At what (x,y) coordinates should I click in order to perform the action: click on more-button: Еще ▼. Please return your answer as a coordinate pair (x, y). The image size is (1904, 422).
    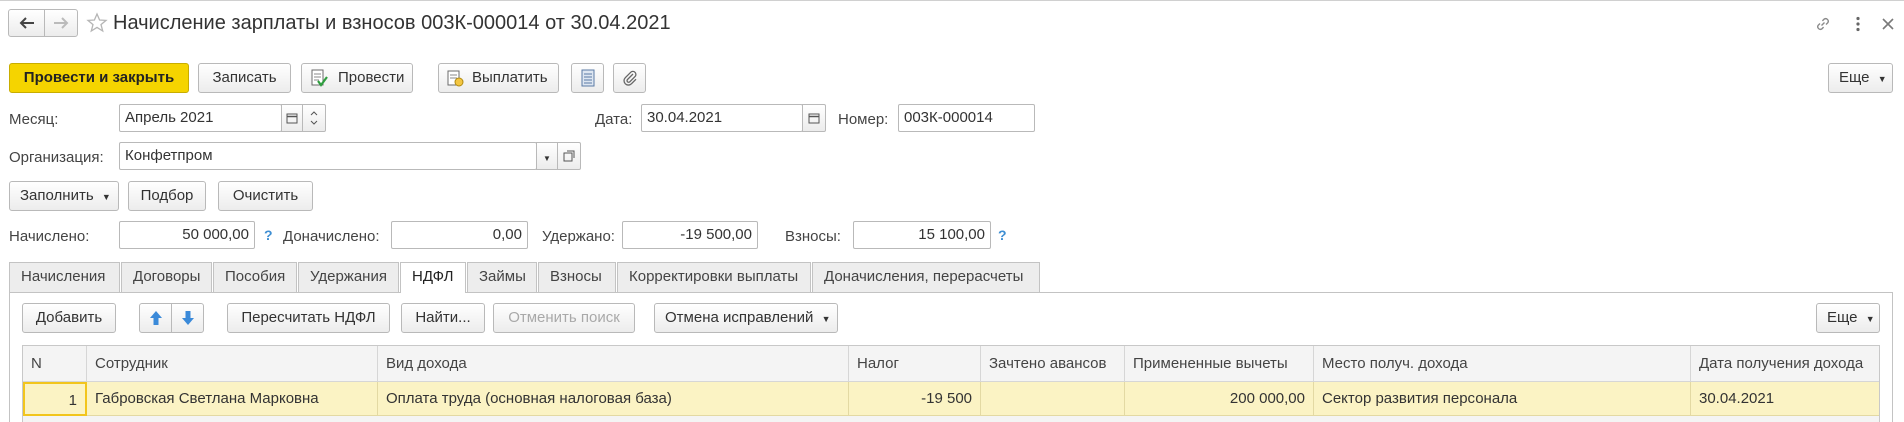
    Looking at the image, I should click on (1860, 78).